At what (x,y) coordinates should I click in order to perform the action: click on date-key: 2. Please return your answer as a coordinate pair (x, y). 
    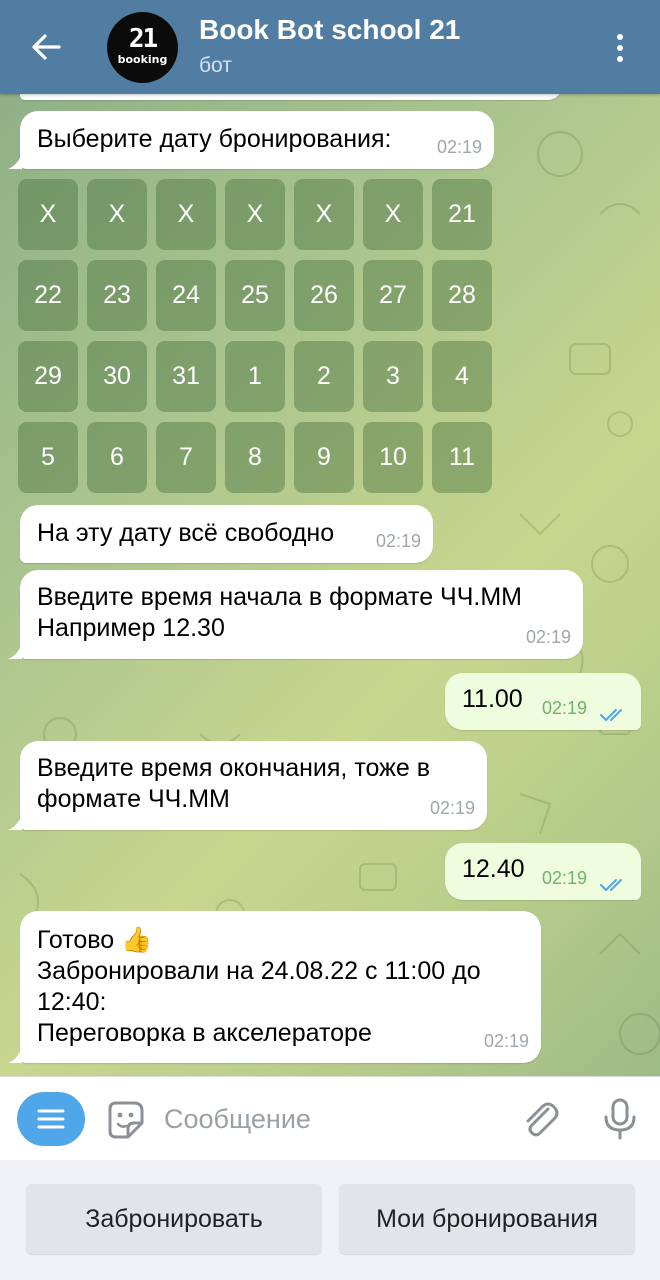
    Looking at the image, I should click on (324, 376).